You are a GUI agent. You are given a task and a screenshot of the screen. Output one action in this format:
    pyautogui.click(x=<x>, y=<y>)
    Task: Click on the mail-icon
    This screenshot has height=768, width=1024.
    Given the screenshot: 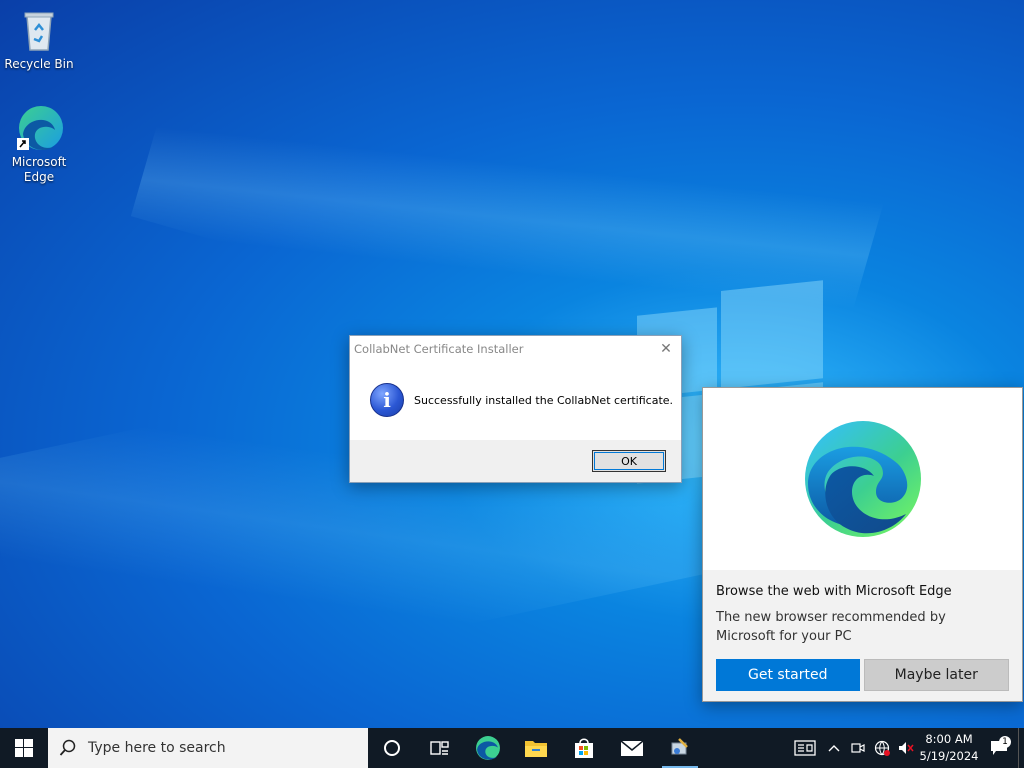 What is the action you would take?
    pyautogui.click(x=632, y=748)
    